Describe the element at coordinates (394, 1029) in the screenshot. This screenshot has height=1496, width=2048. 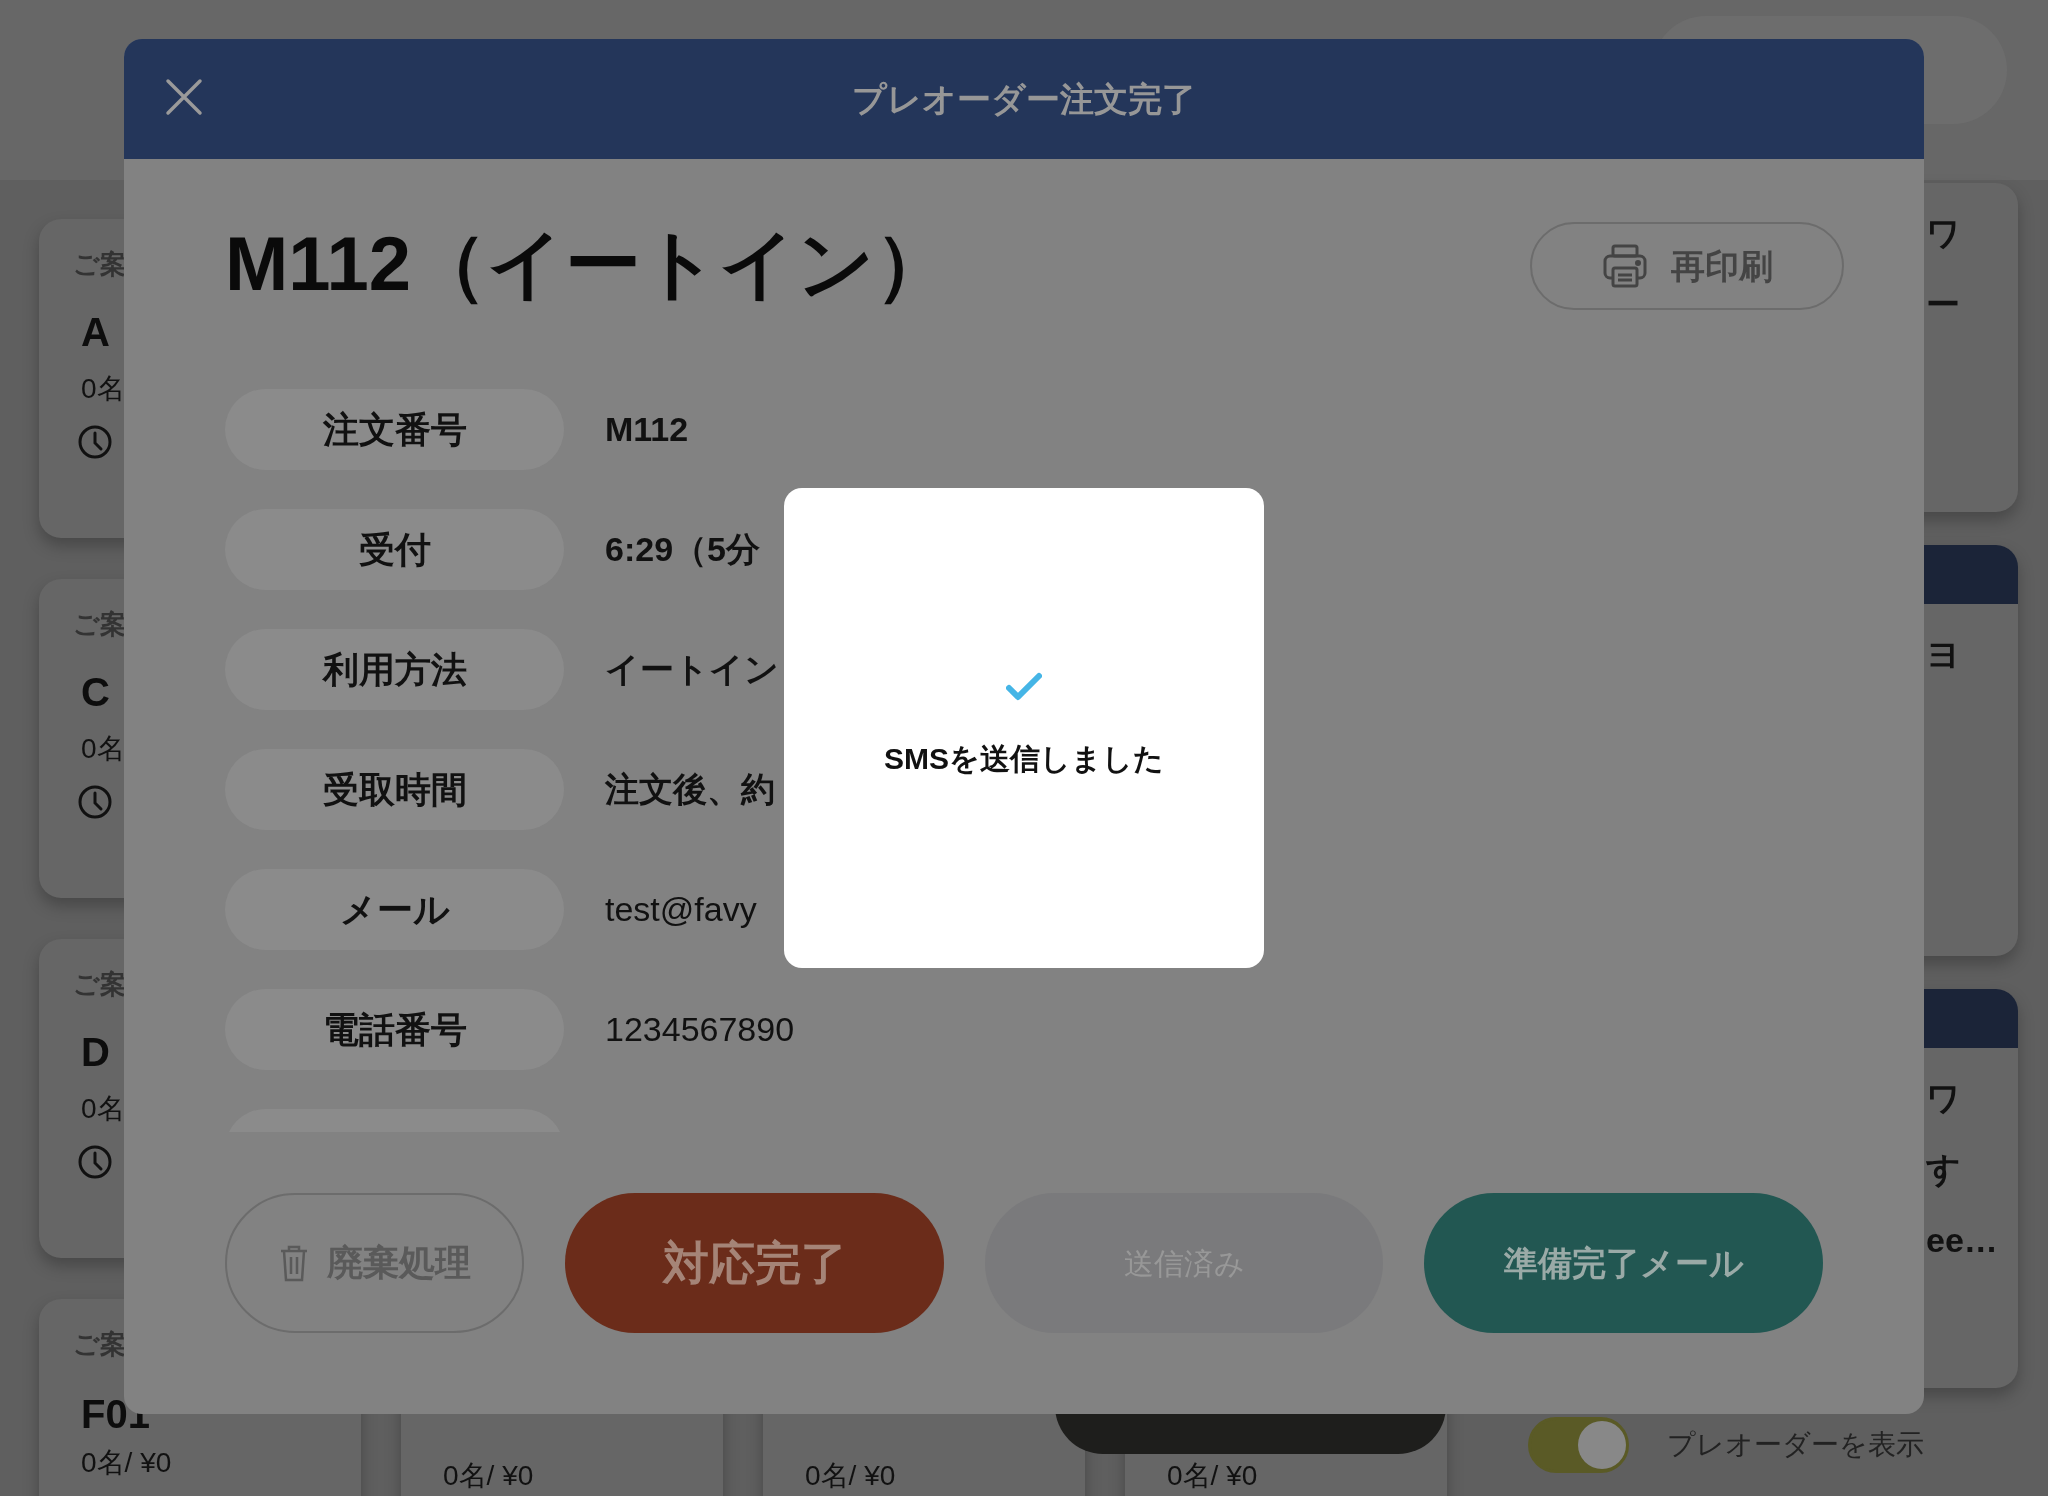
I see `field-label: 電話番号` at that location.